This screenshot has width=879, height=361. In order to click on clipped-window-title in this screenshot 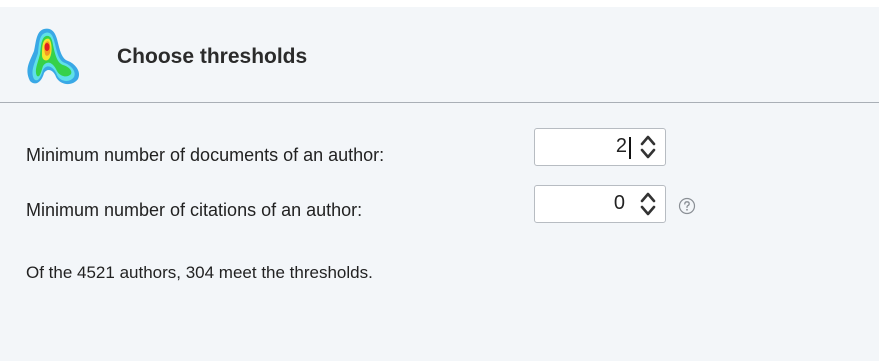, I will do `click(610, 3)`.